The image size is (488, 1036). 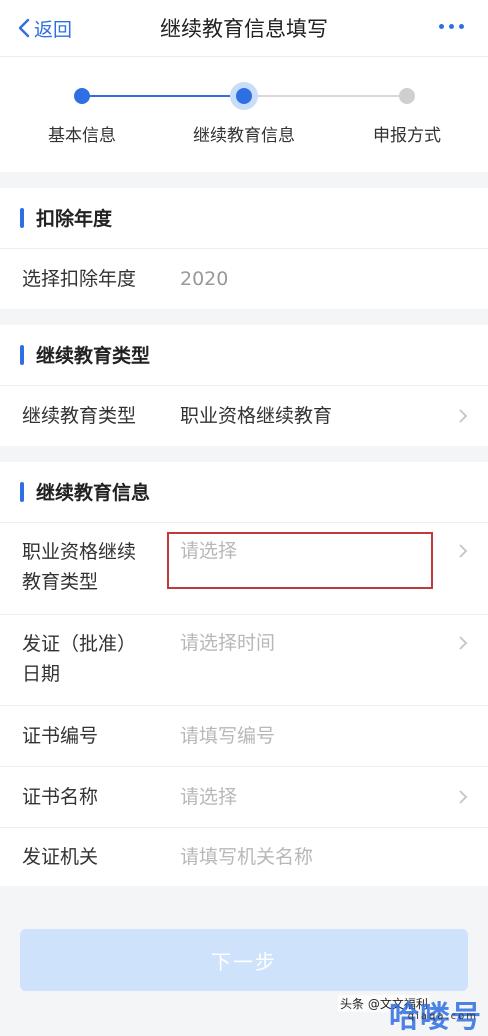 I want to click on more-options-icon, so click(x=451, y=26).